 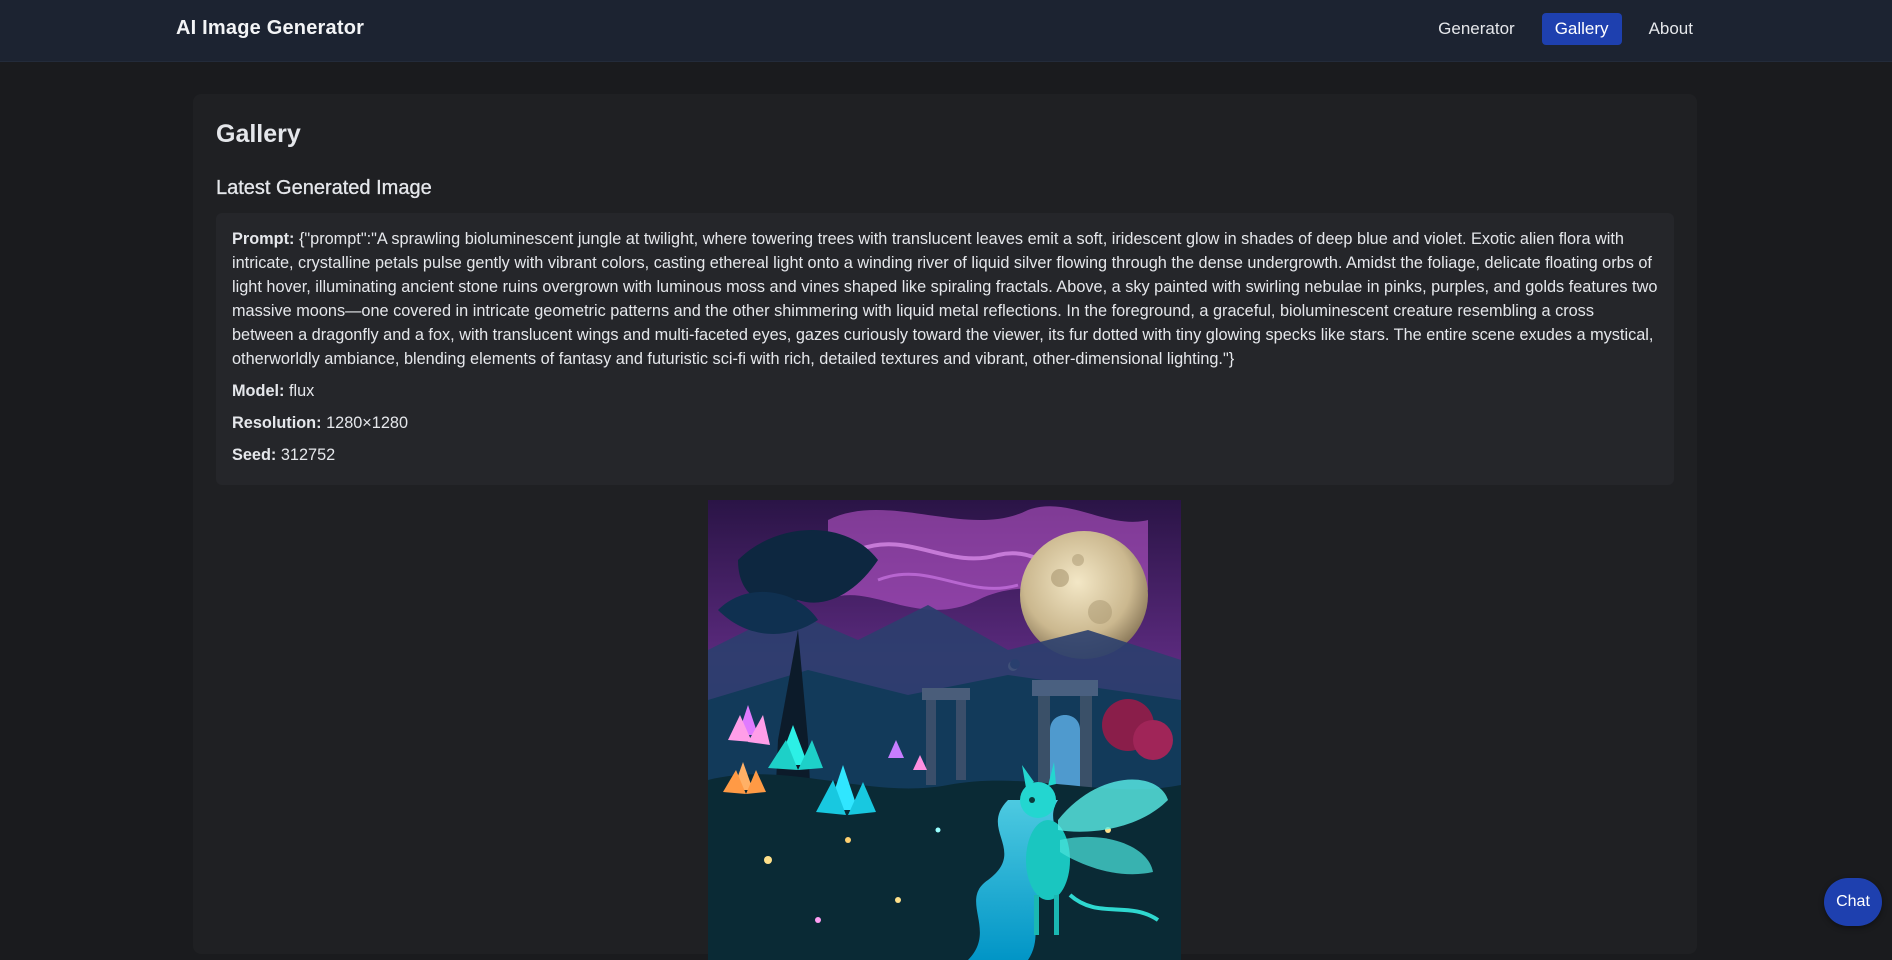 What do you see at coordinates (301, 391) in the screenshot?
I see `model-value: flux` at bounding box center [301, 391].